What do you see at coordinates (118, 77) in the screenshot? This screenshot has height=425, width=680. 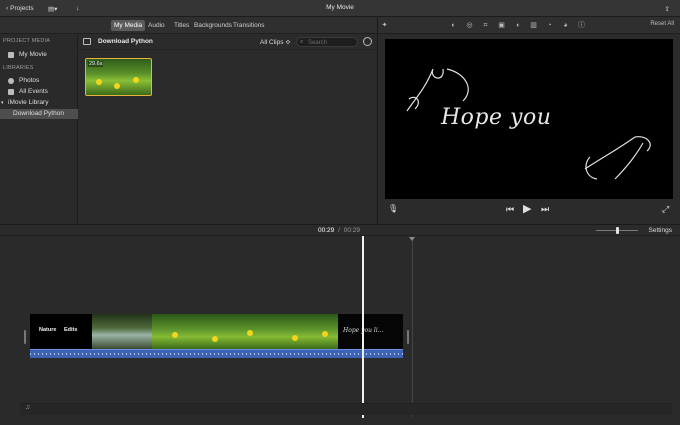 I see `clip-thumbnail: 29.6s` at bounding box center [118, 77].